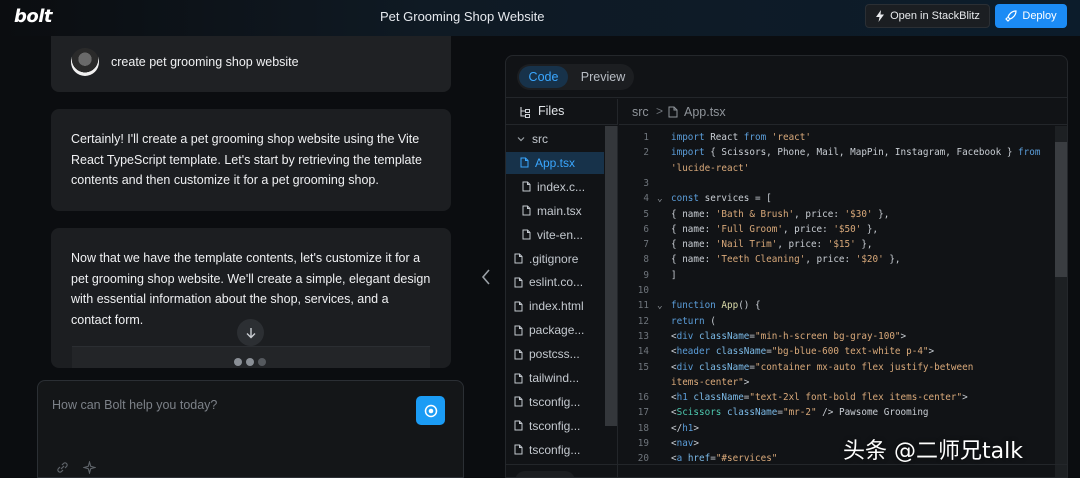 This screenshot has width=1080, height=478. Describe the element at coordinates (33, 16) in the screenshot. I see `bolt-logo: bolt` at that location.